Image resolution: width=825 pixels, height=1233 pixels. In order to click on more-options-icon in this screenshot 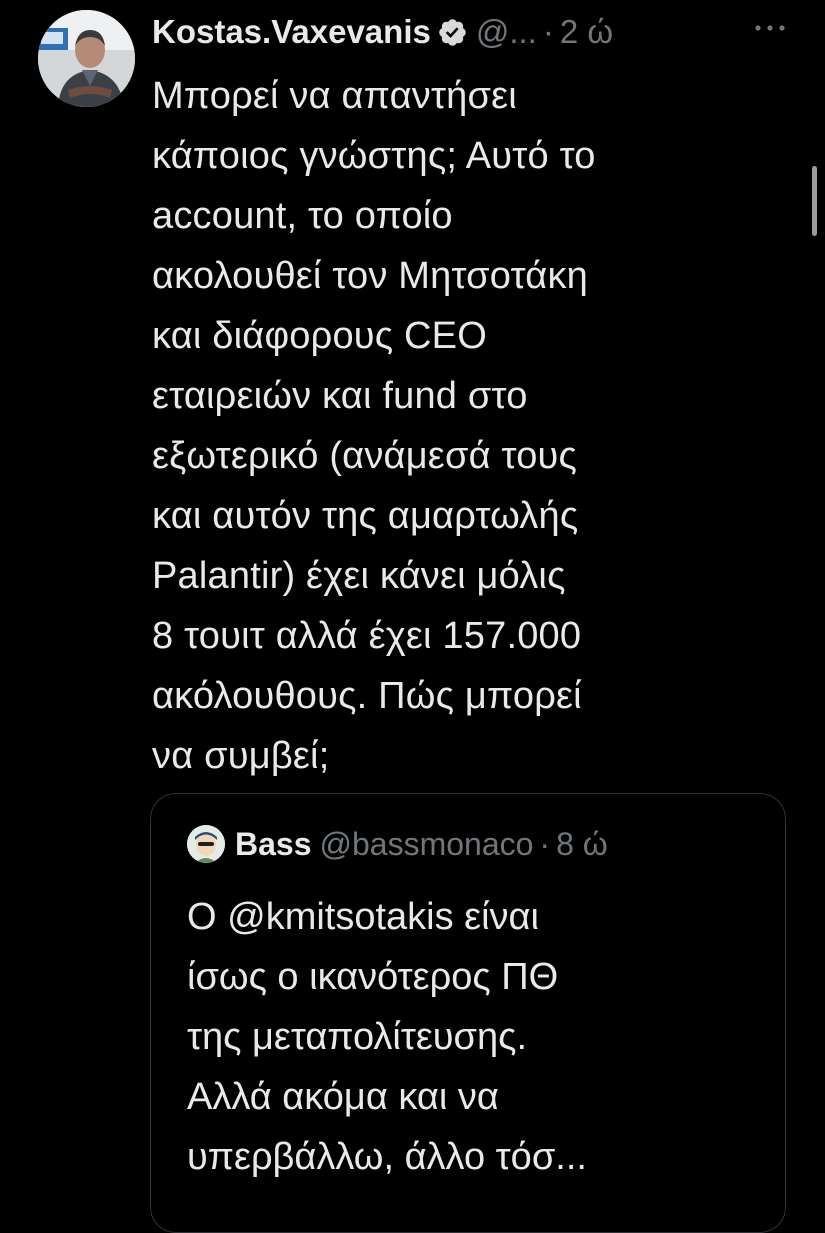, I will do `click(770, 30)`.